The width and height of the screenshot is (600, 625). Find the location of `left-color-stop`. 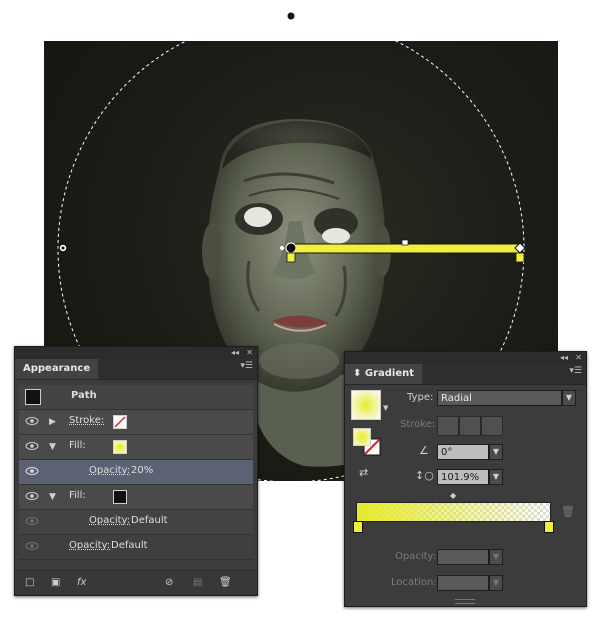

left-color-stop is located at coordinates (358, 527).